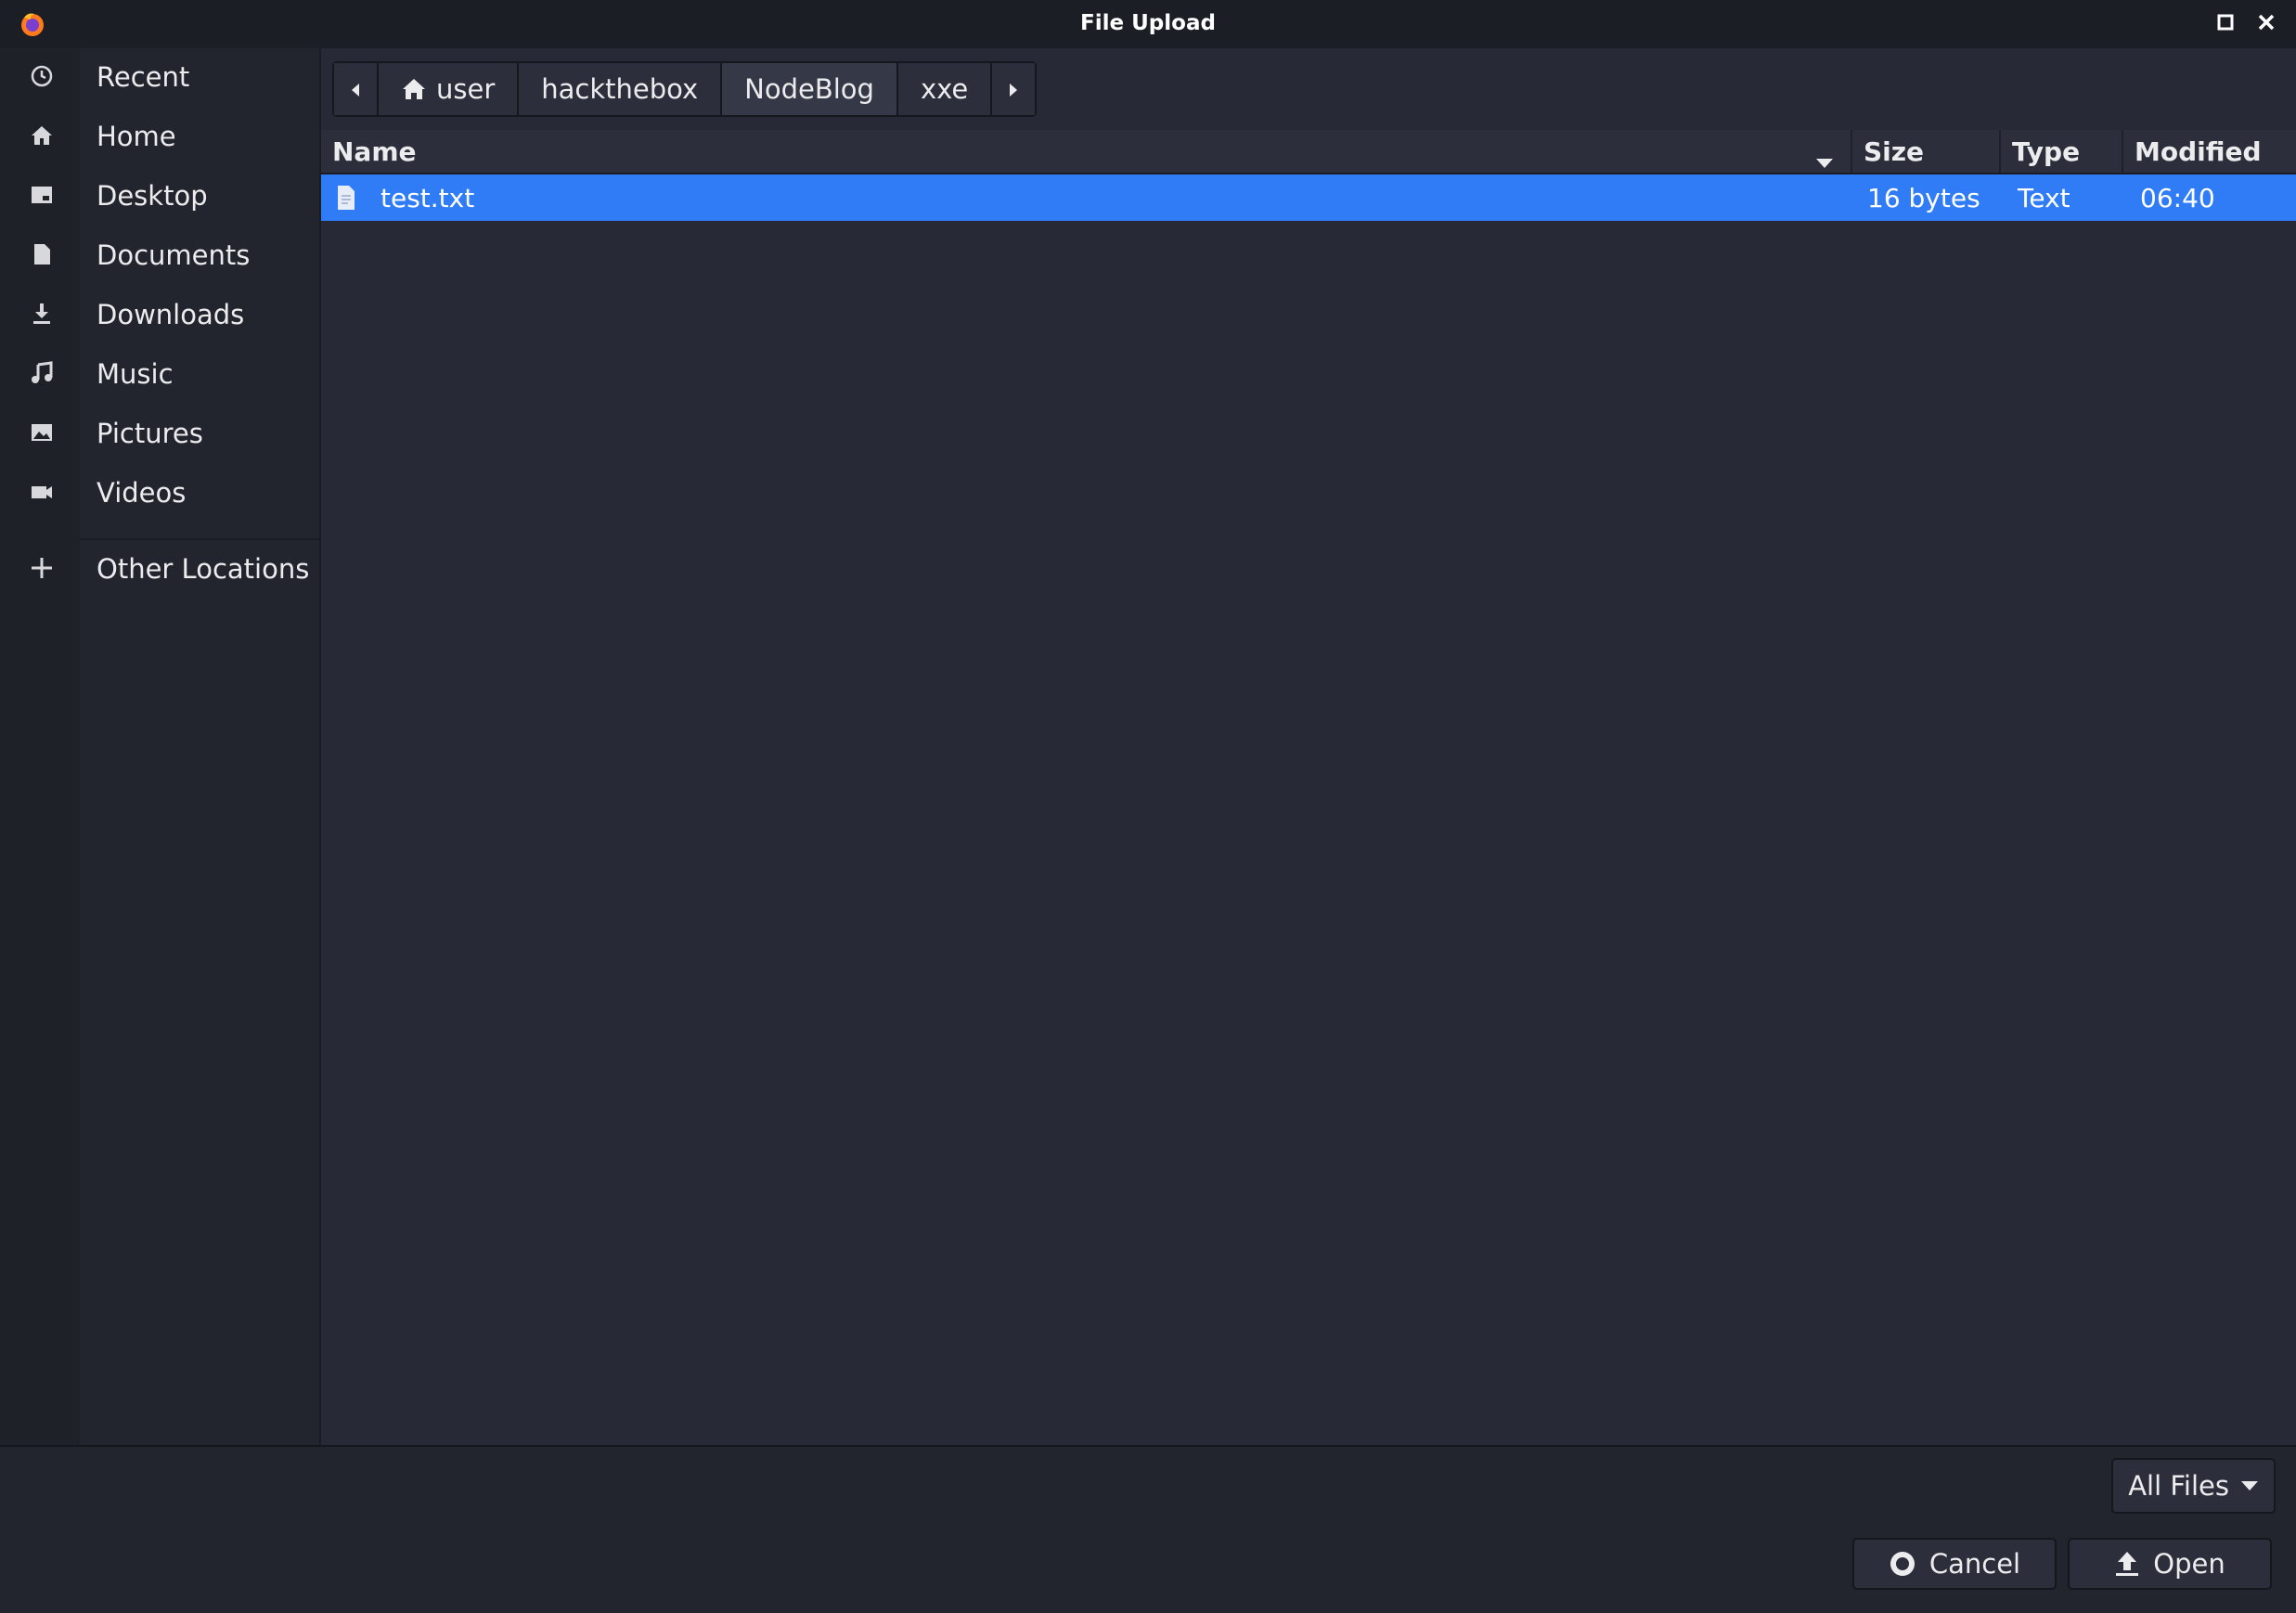 This screenshot has height=1613, width=2296. I want to click on crumb-label: NodeBlog, so click(809, 89).